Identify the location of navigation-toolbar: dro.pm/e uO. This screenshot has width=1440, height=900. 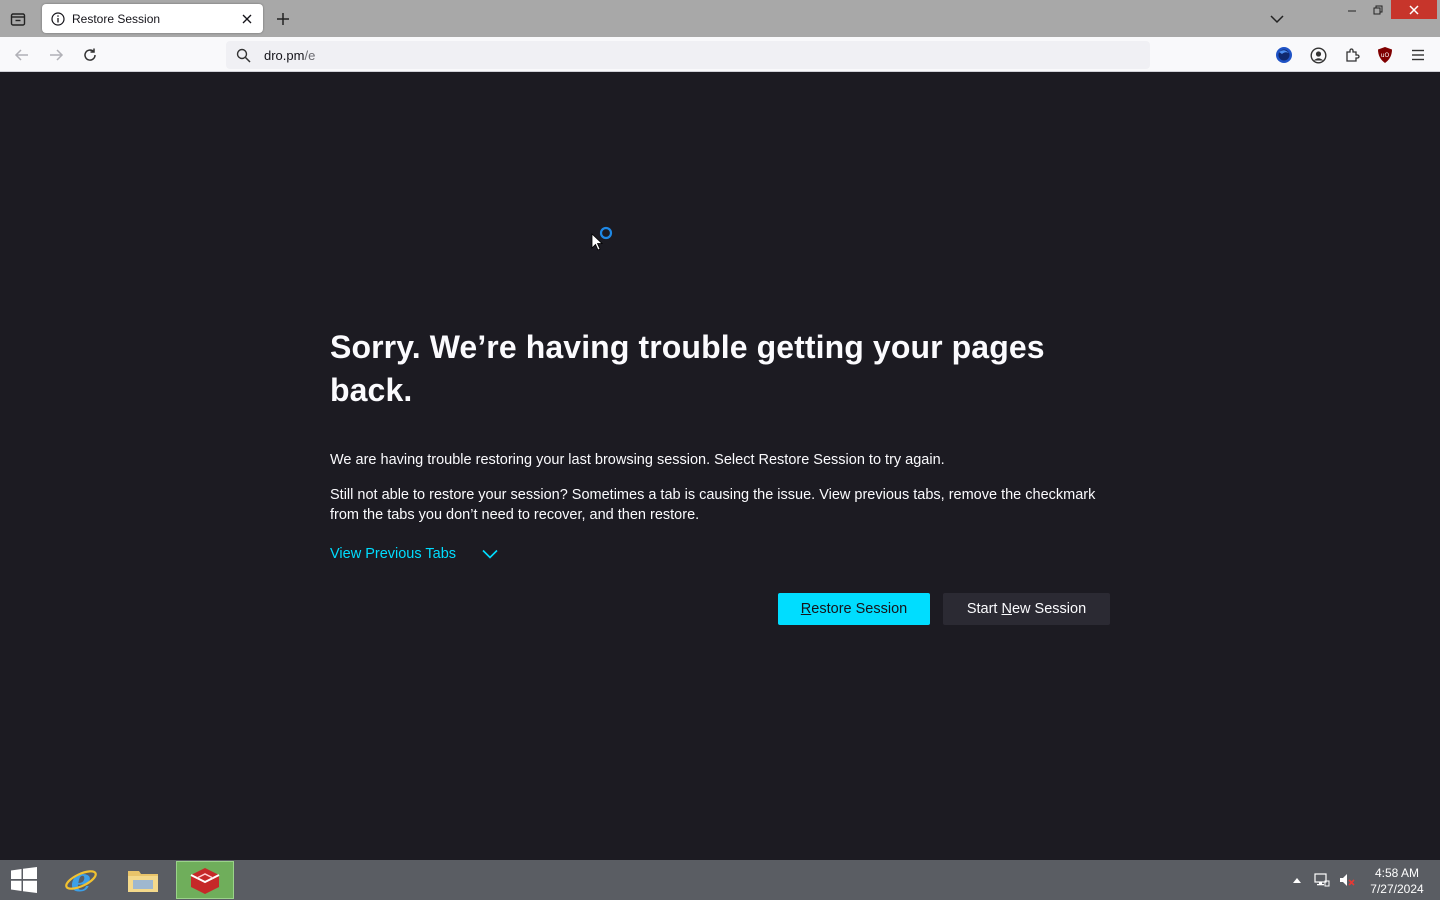
(720, 54).